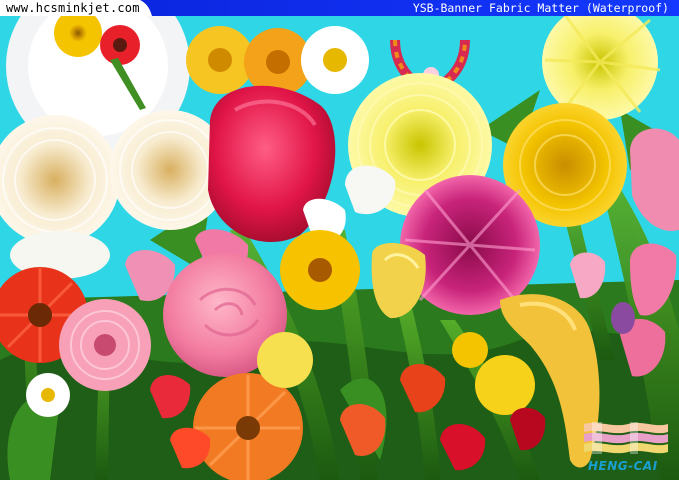  Describe the element at coordinates (623, 466) in the screenshot. I see `logo-text: HENG-CAI` at that location.